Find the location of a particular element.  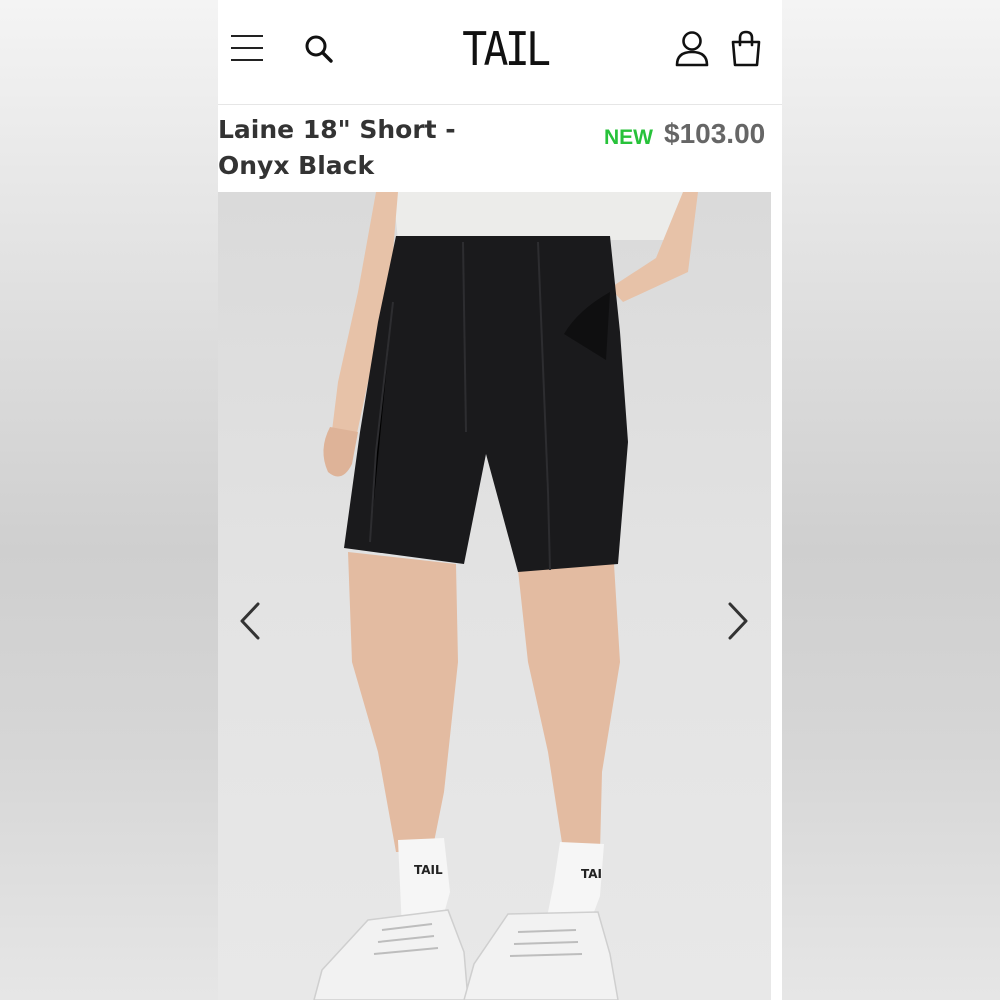

product-title: Laine 18" Short - Onyx Black is located at coordinates (368, 148).